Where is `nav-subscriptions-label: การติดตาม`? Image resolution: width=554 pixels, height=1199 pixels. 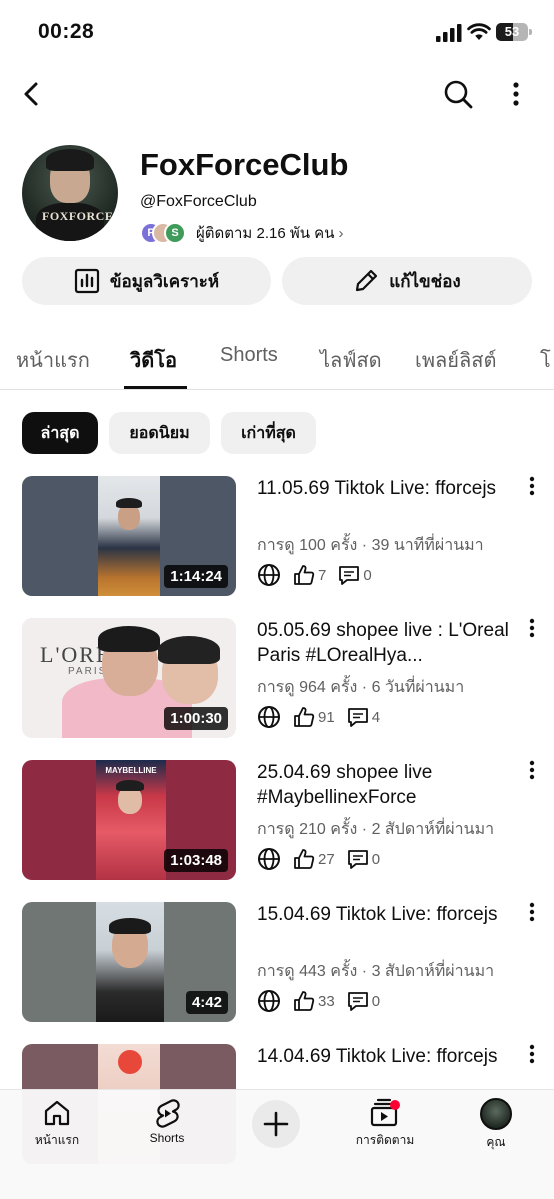 nav-subscriptions-label: การติดตาม is located at coordinates (385, 1140).